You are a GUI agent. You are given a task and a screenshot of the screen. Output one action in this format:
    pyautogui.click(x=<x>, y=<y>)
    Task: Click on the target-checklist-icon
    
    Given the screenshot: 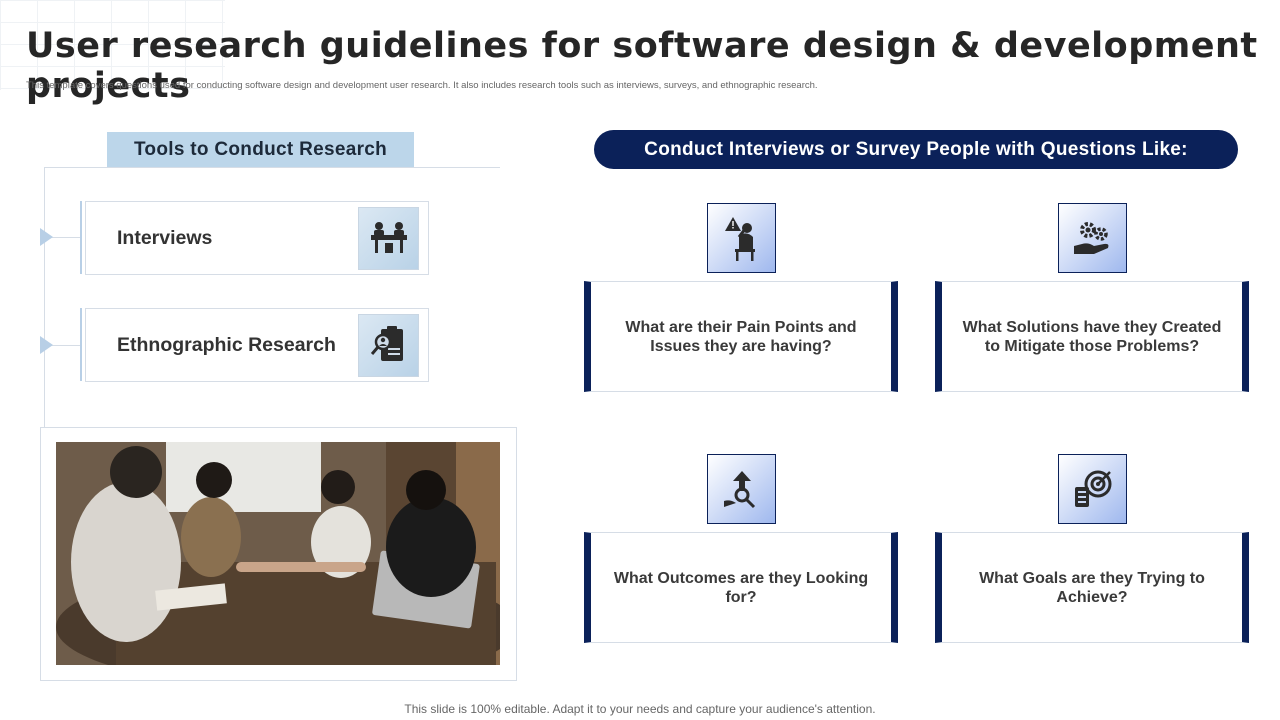 What is the action you would take?
    pyautogui.click(x=1092, y=489)
    